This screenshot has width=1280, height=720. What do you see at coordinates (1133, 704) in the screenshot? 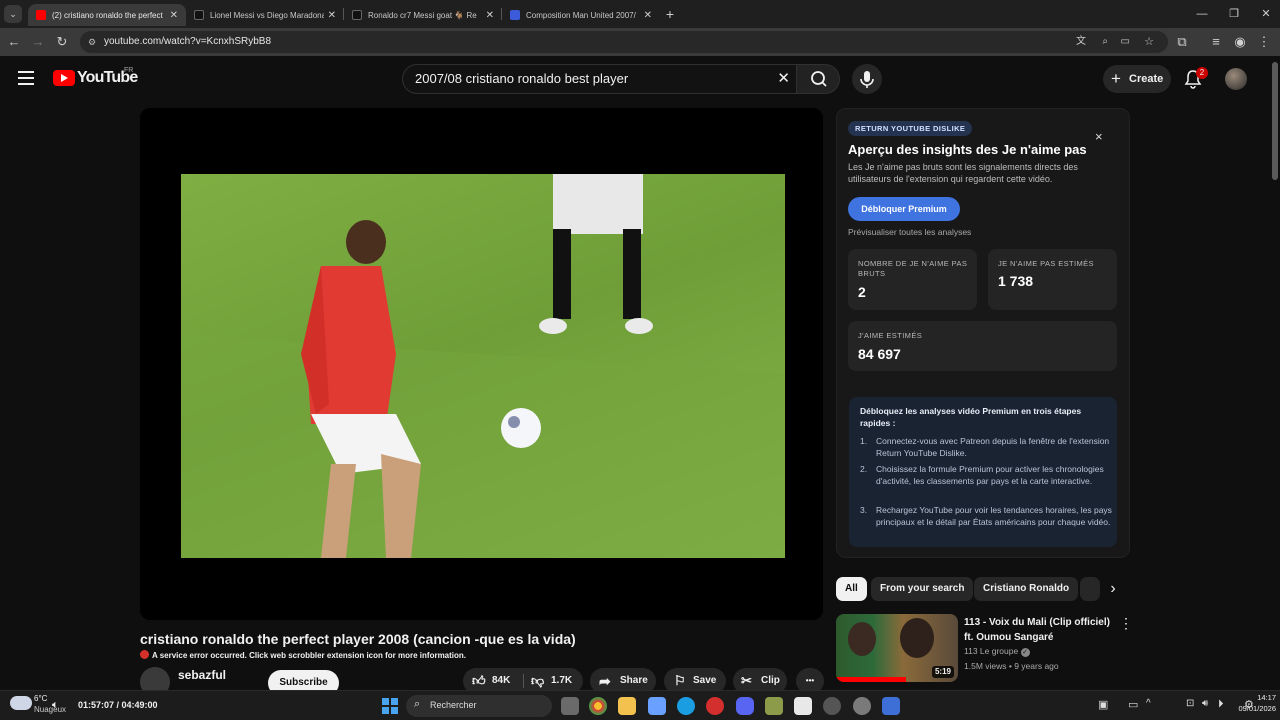
I see `tray-app-icon: ▭` at bounding box center [1133, 704].